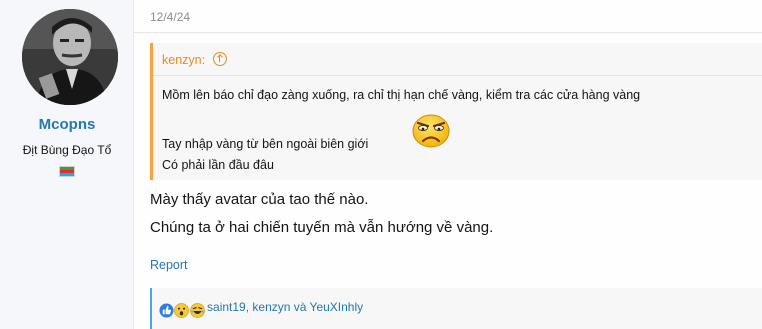 The width and height of the screenshot is (762, 329). What do you see at coordinates (285, 307) in the screenshot?
I see `reaction-users: saint19, kenzyn và YeuXInhly` at bounding box center [285, 307].